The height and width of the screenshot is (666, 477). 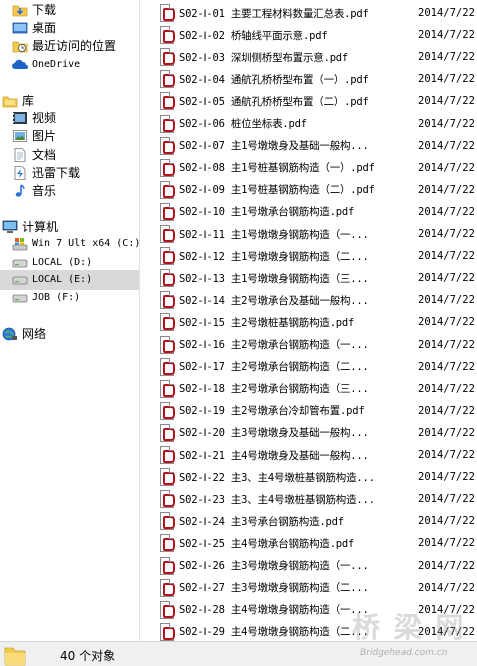 I want to click on file-row: S02-Ⅰ-23 主3、主4号墩桩基钢筋构造... 2014/7/22, so click(x=308, y=499).